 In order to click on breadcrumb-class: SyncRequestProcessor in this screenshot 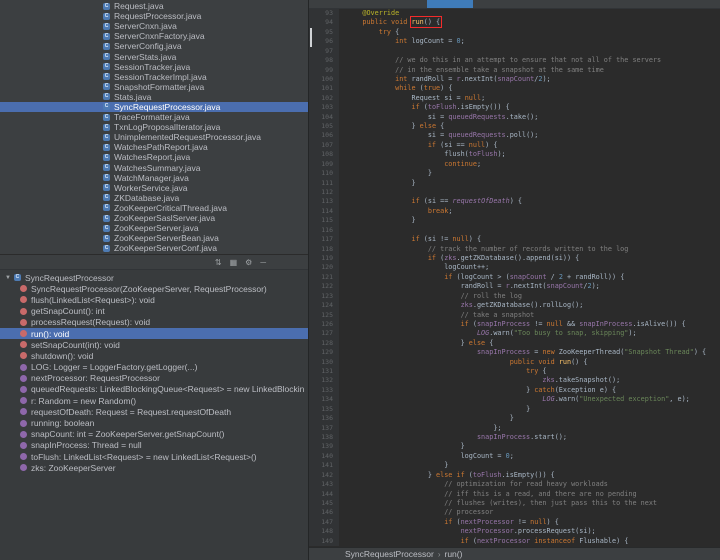, I will do `click(389, 554)`.